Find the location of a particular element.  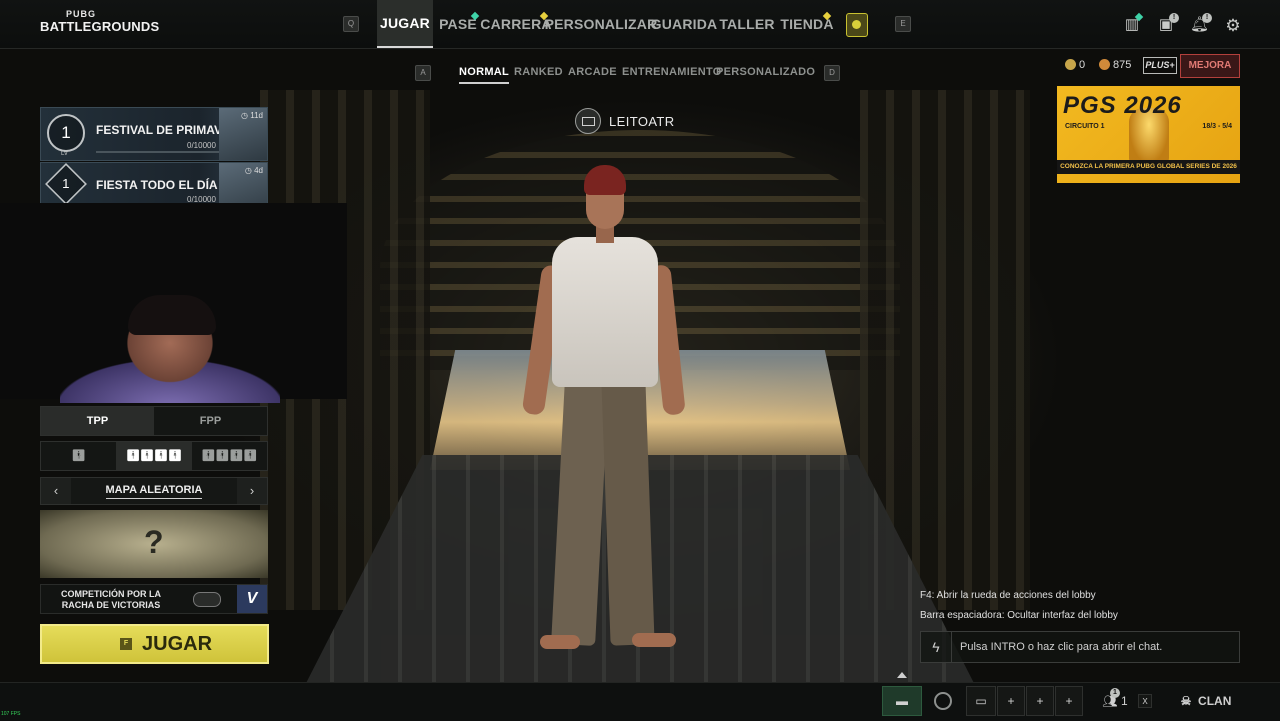

win-streak-toggle is located at coordinates (207, 599).